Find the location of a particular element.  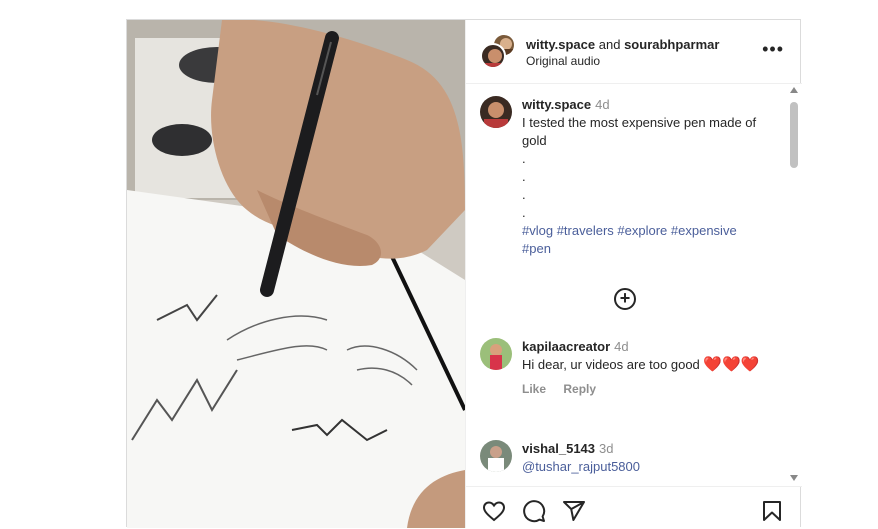

comment-body: vishal_5143 3d @tushar_rajput5800 is located at coordinates (645, 458).